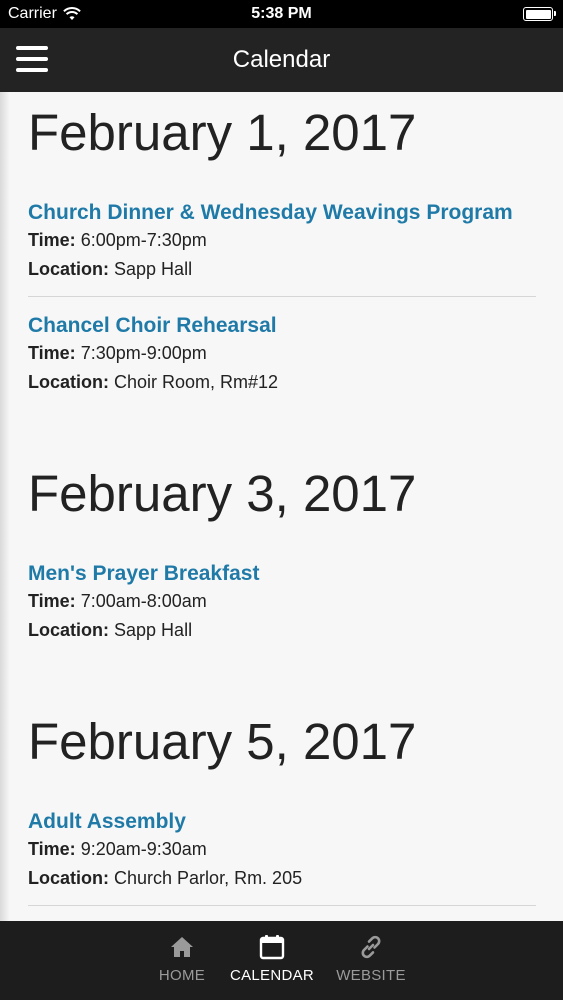 The image size is (563, 1000). Describe the element at coordinates (281, 240) in the screenshot. I see `event-time: Time: 6:00pm-7:30pm` at that location.